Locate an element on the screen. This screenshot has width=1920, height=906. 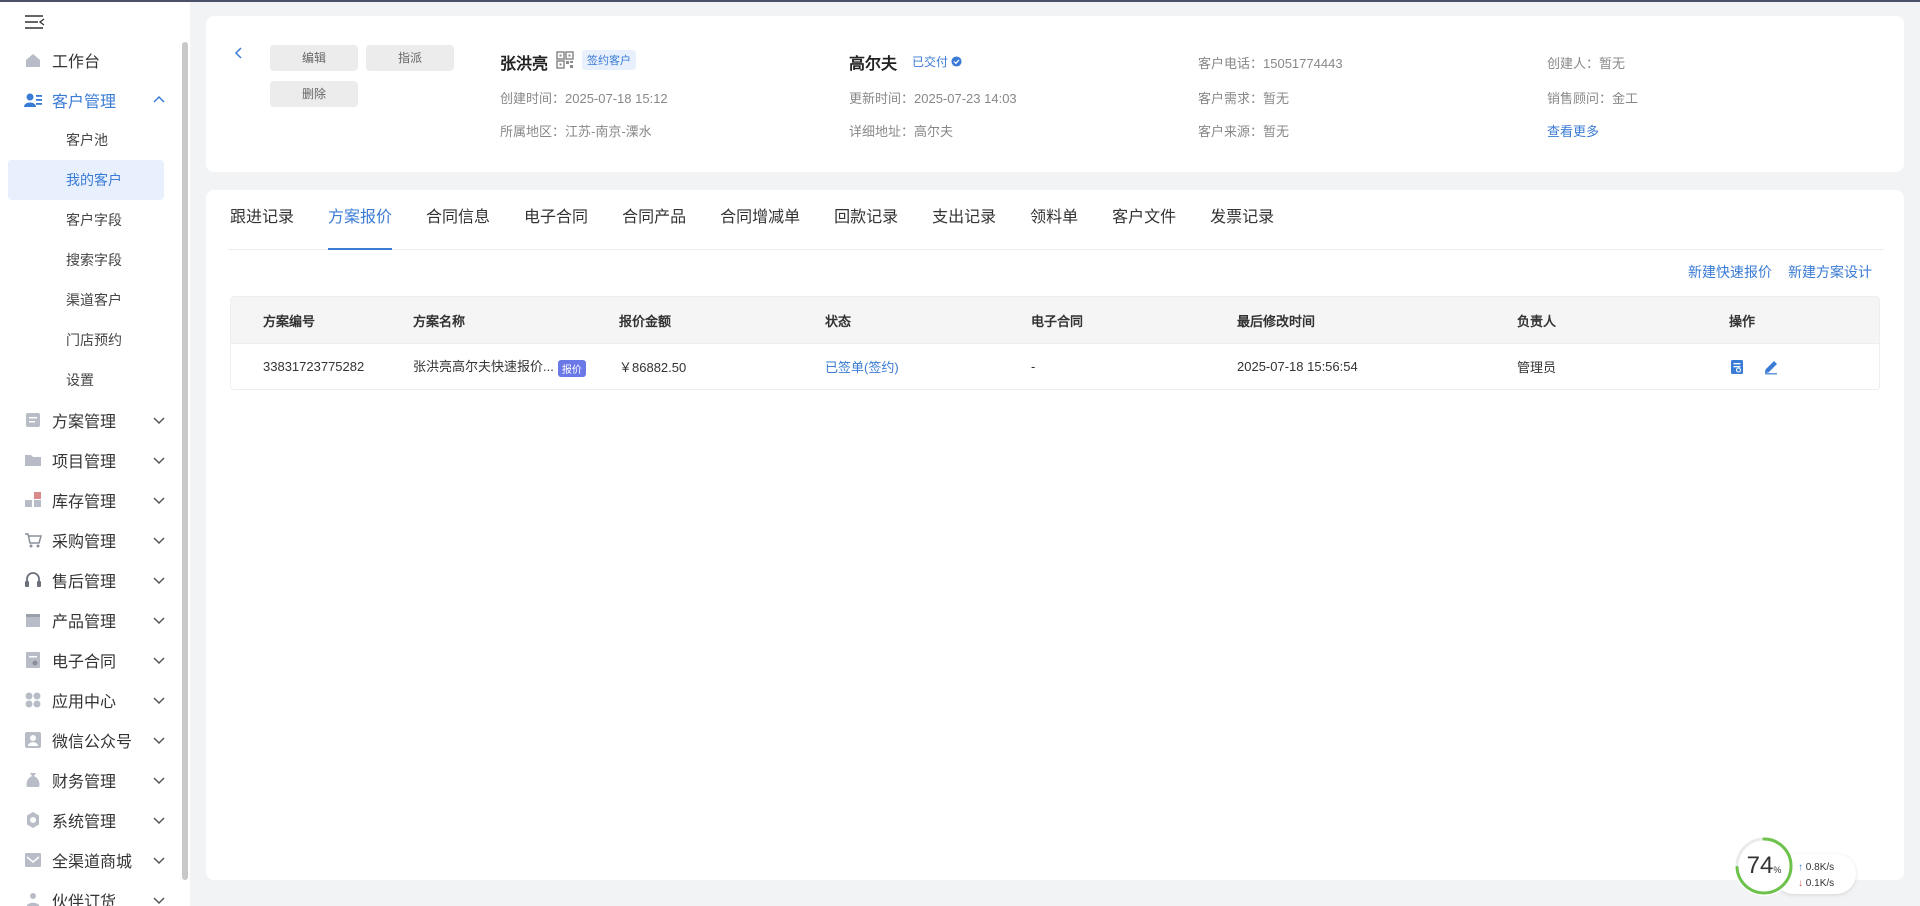
sidebar-item-project-management: 项目管理 is located at coordinates (90, 460).